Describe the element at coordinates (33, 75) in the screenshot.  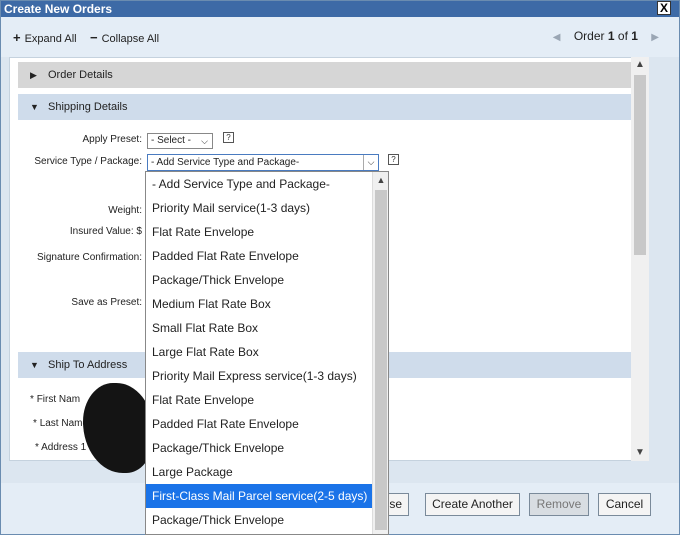
I see `collapsed-triangle-icon: ▶` at that location.